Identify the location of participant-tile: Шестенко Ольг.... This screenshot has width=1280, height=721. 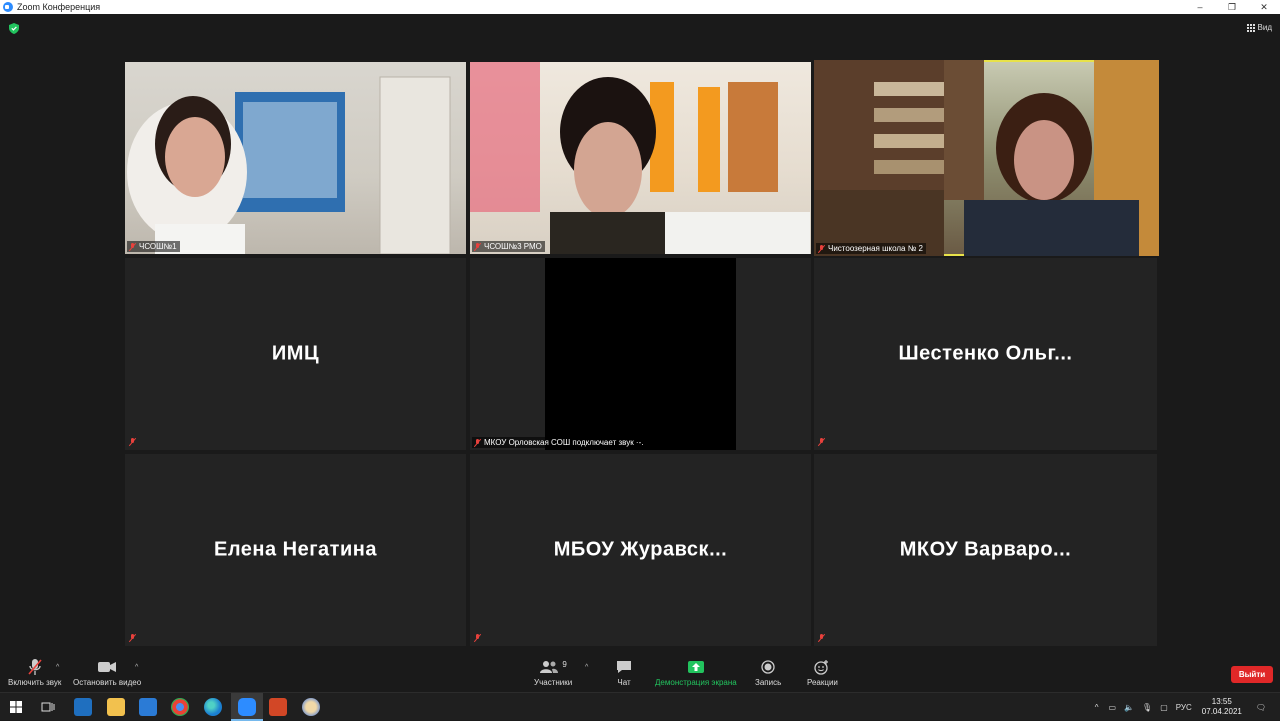
(985, 354).